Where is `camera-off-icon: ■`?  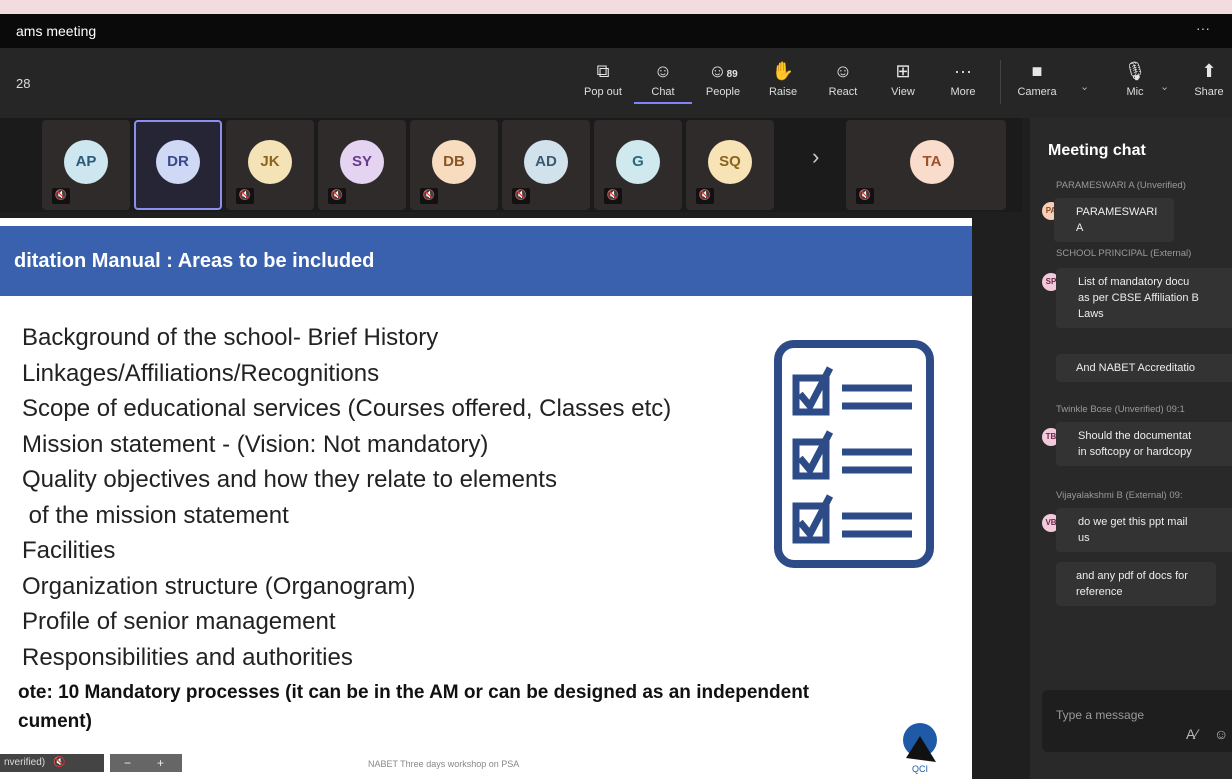 camera-off-icon: ■ is located at coordinates (1037, 71).